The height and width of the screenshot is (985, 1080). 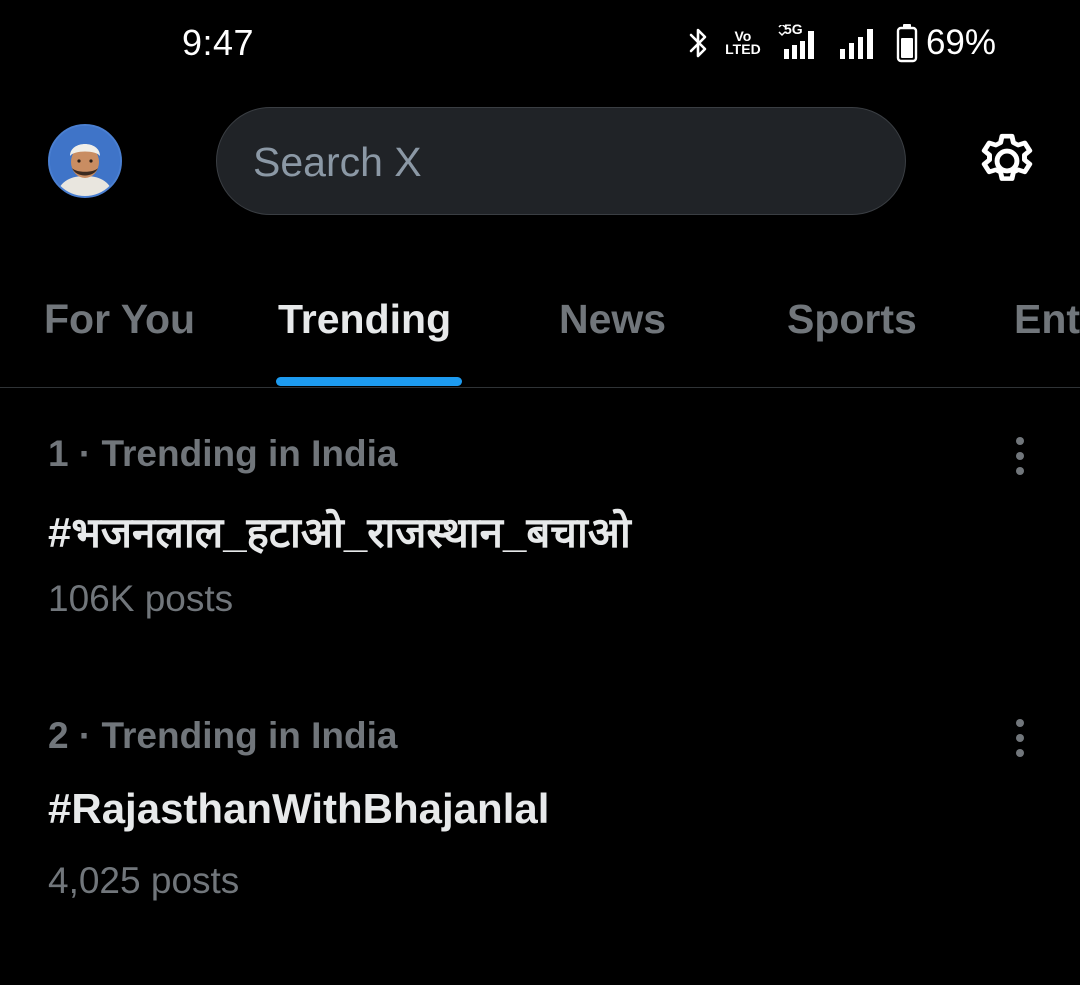 I want to click on active-tab-indicator, so click(x=369, y=381).